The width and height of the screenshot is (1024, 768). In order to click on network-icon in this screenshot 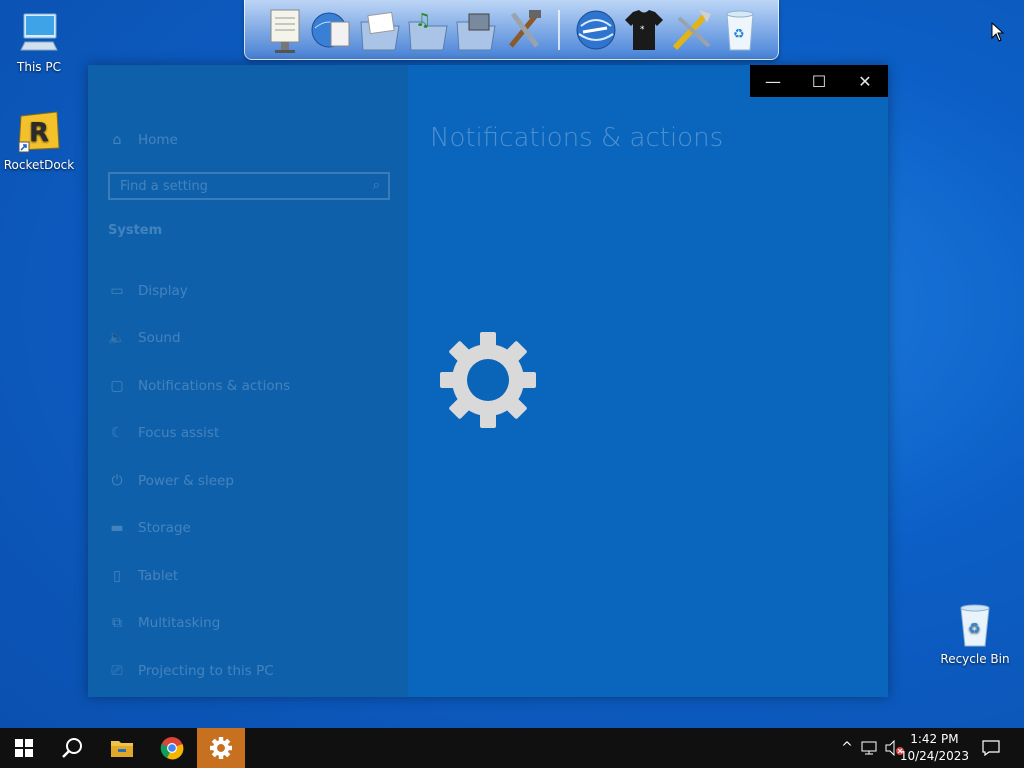, I will do `click(870, 748)`.